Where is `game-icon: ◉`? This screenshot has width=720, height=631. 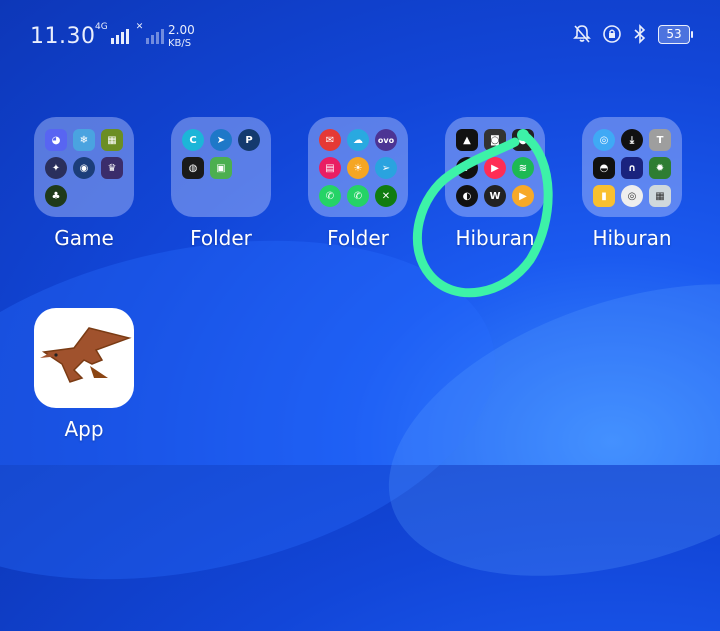 game-icon: ◉ is located at coordinates (84, 168).